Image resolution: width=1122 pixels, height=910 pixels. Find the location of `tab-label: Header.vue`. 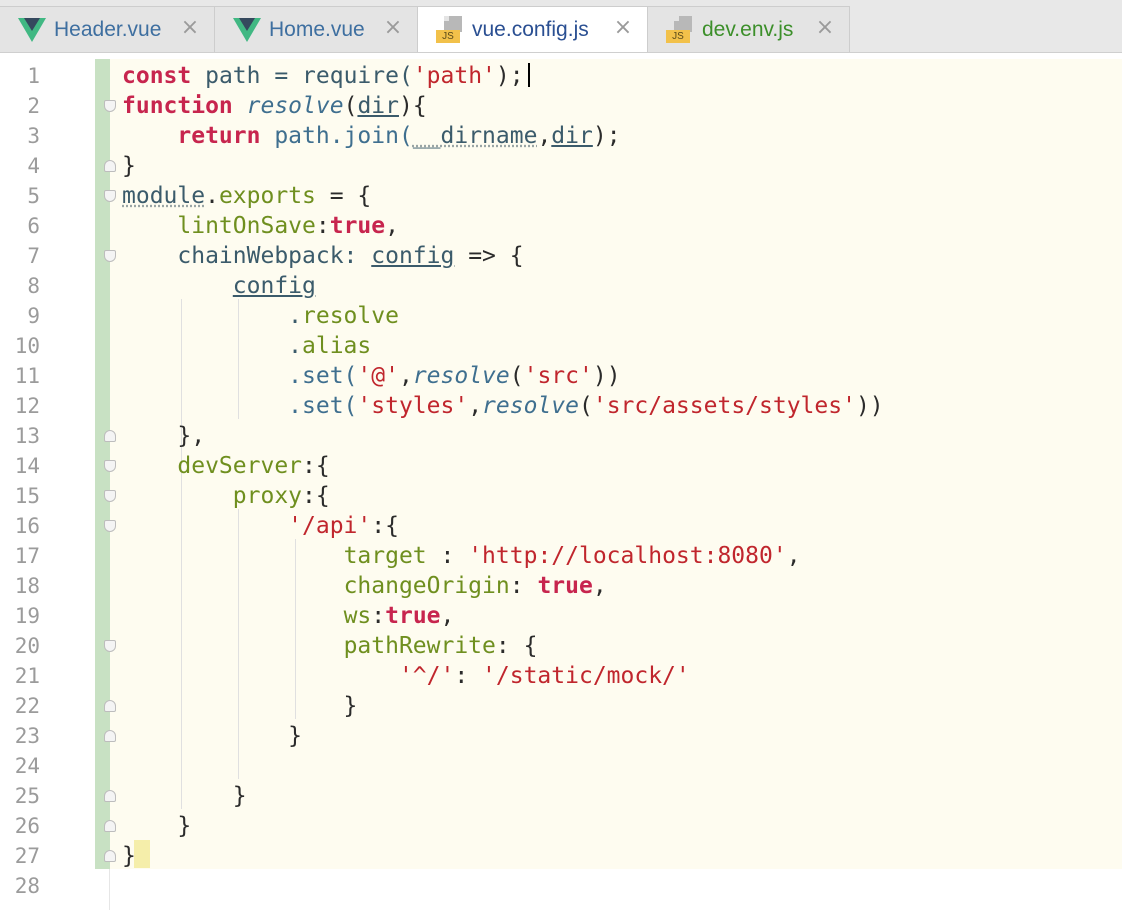

tab-label: Header.vue is located at coordinates (108, 29).